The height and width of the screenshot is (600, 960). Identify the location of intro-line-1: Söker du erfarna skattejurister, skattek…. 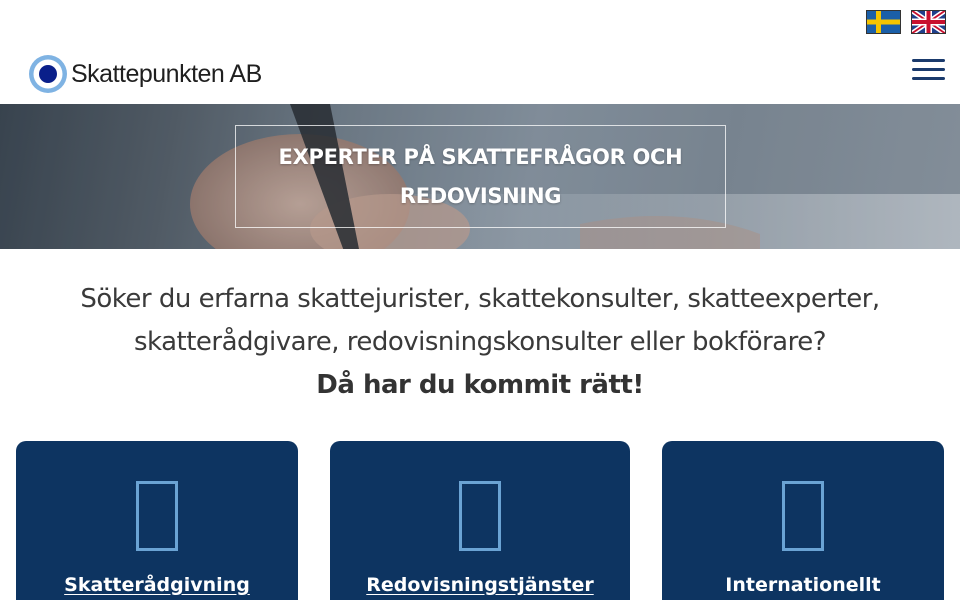
(480, 299).